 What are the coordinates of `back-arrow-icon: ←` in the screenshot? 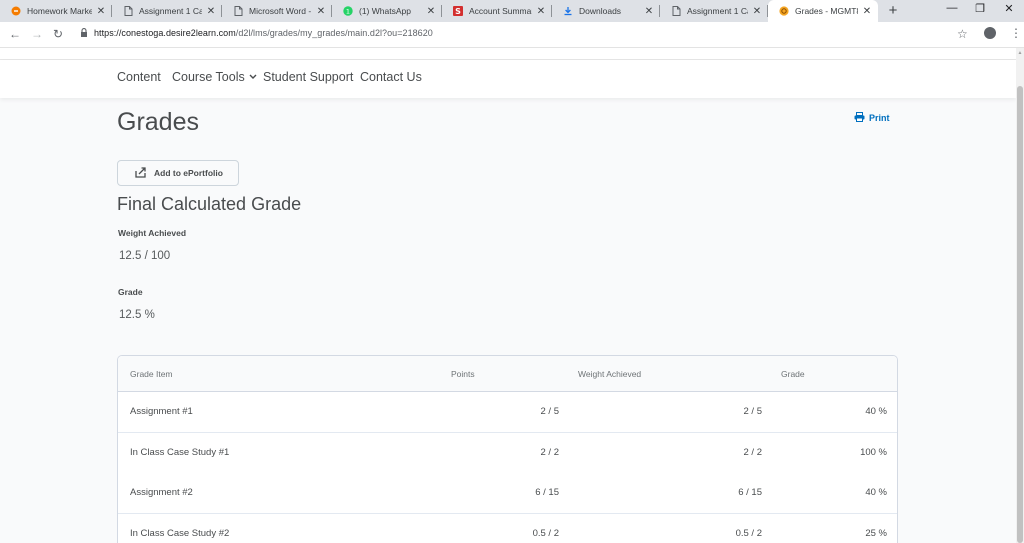 It's located at (15, 34).